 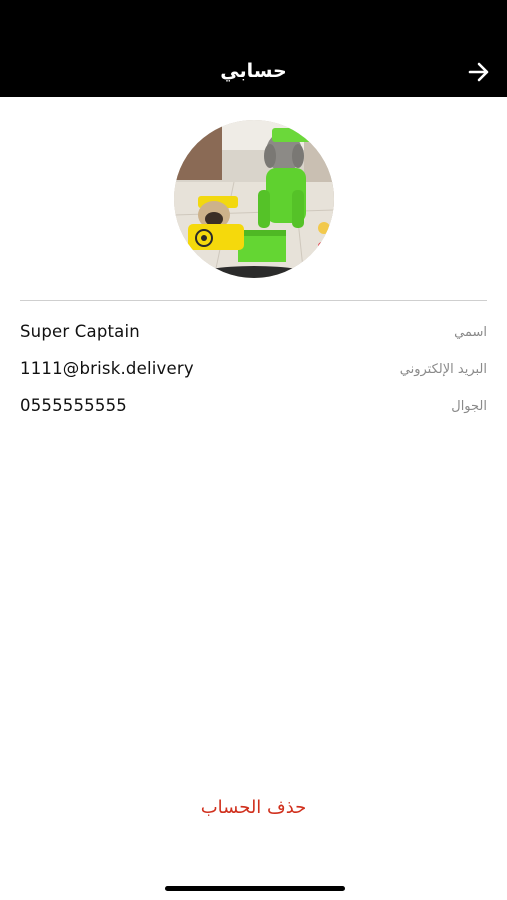 I want to click on back-button, so click(x=479, y=72).